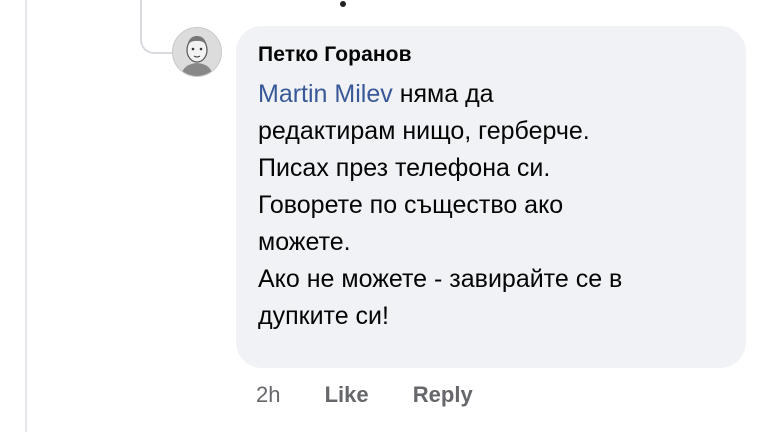  What do you see at coordinates (268, 394) in the screenshot?
I see `comment-timestamp: 2h` at bounding box center [268, 394].